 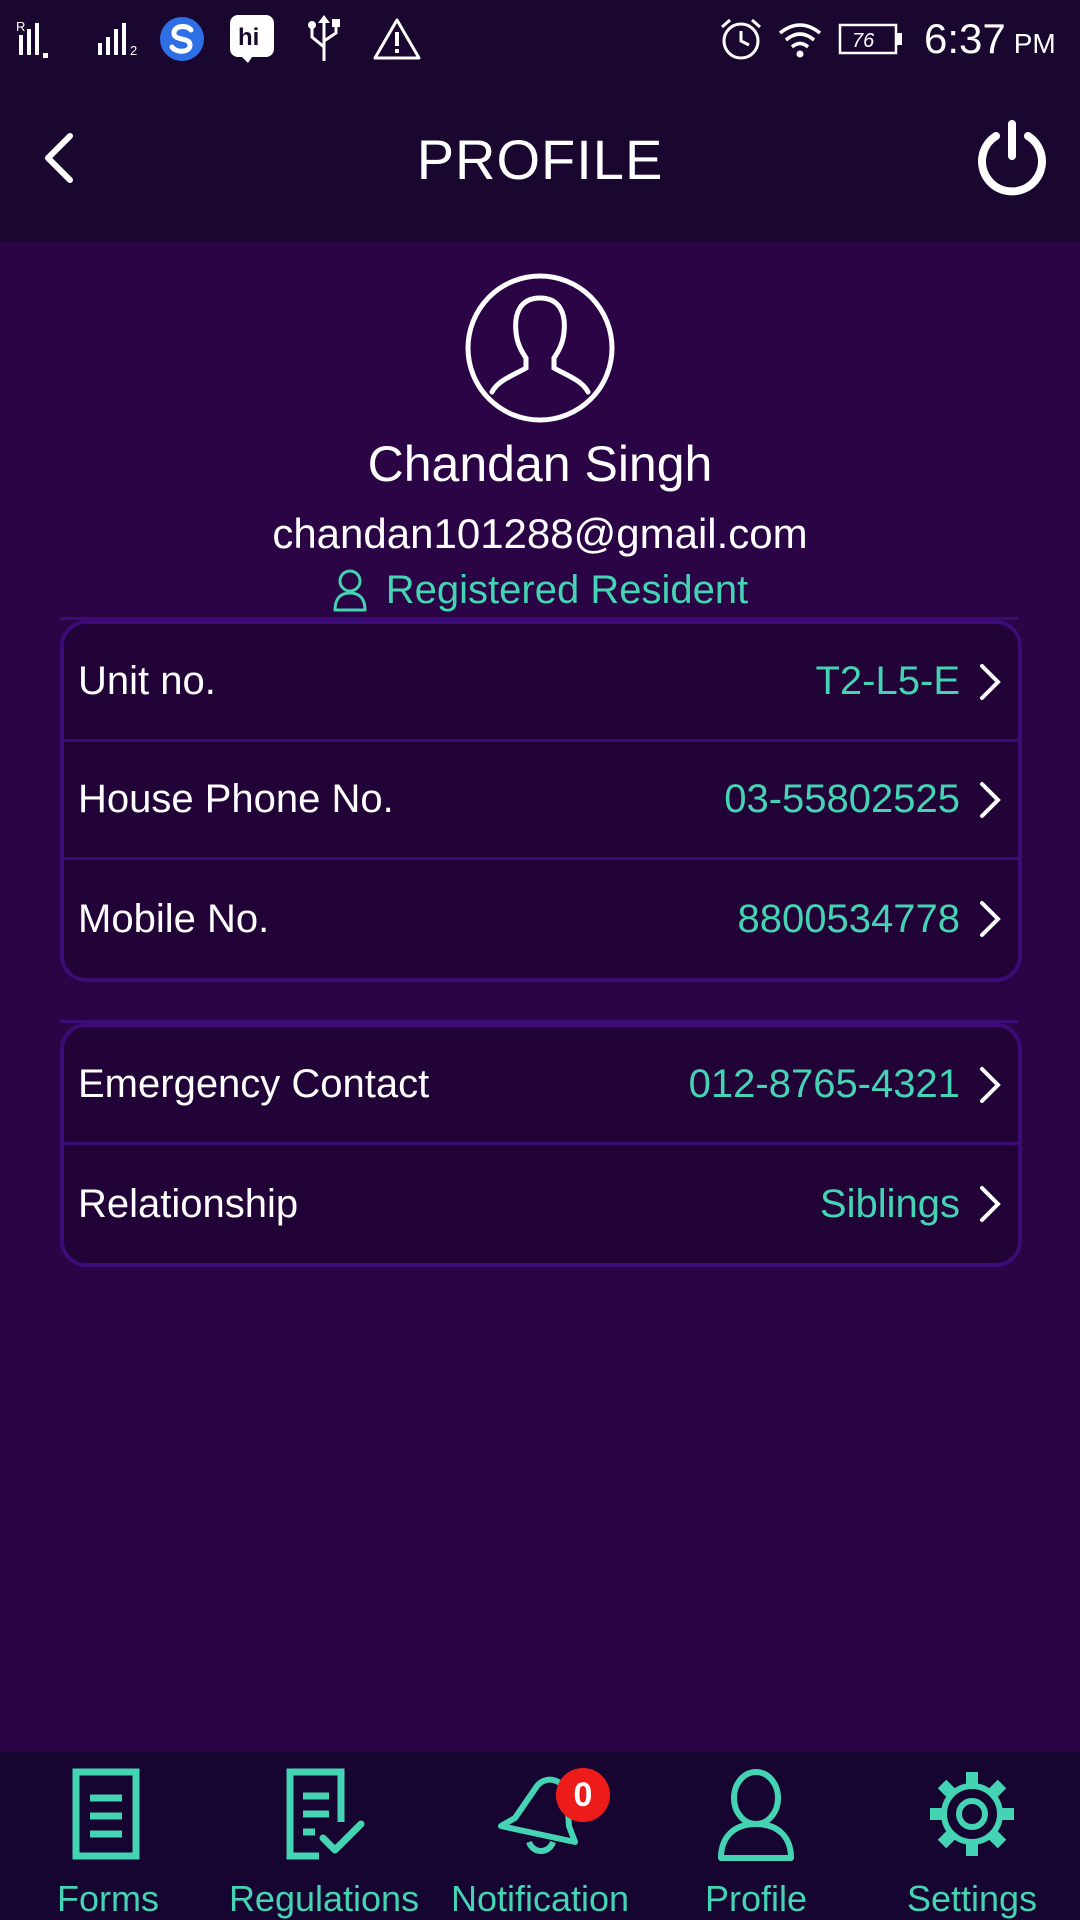 What do you see at coordinates (182, 39) in the screenshot?
I see `s-app-icon` at bounding box center [182, 39].